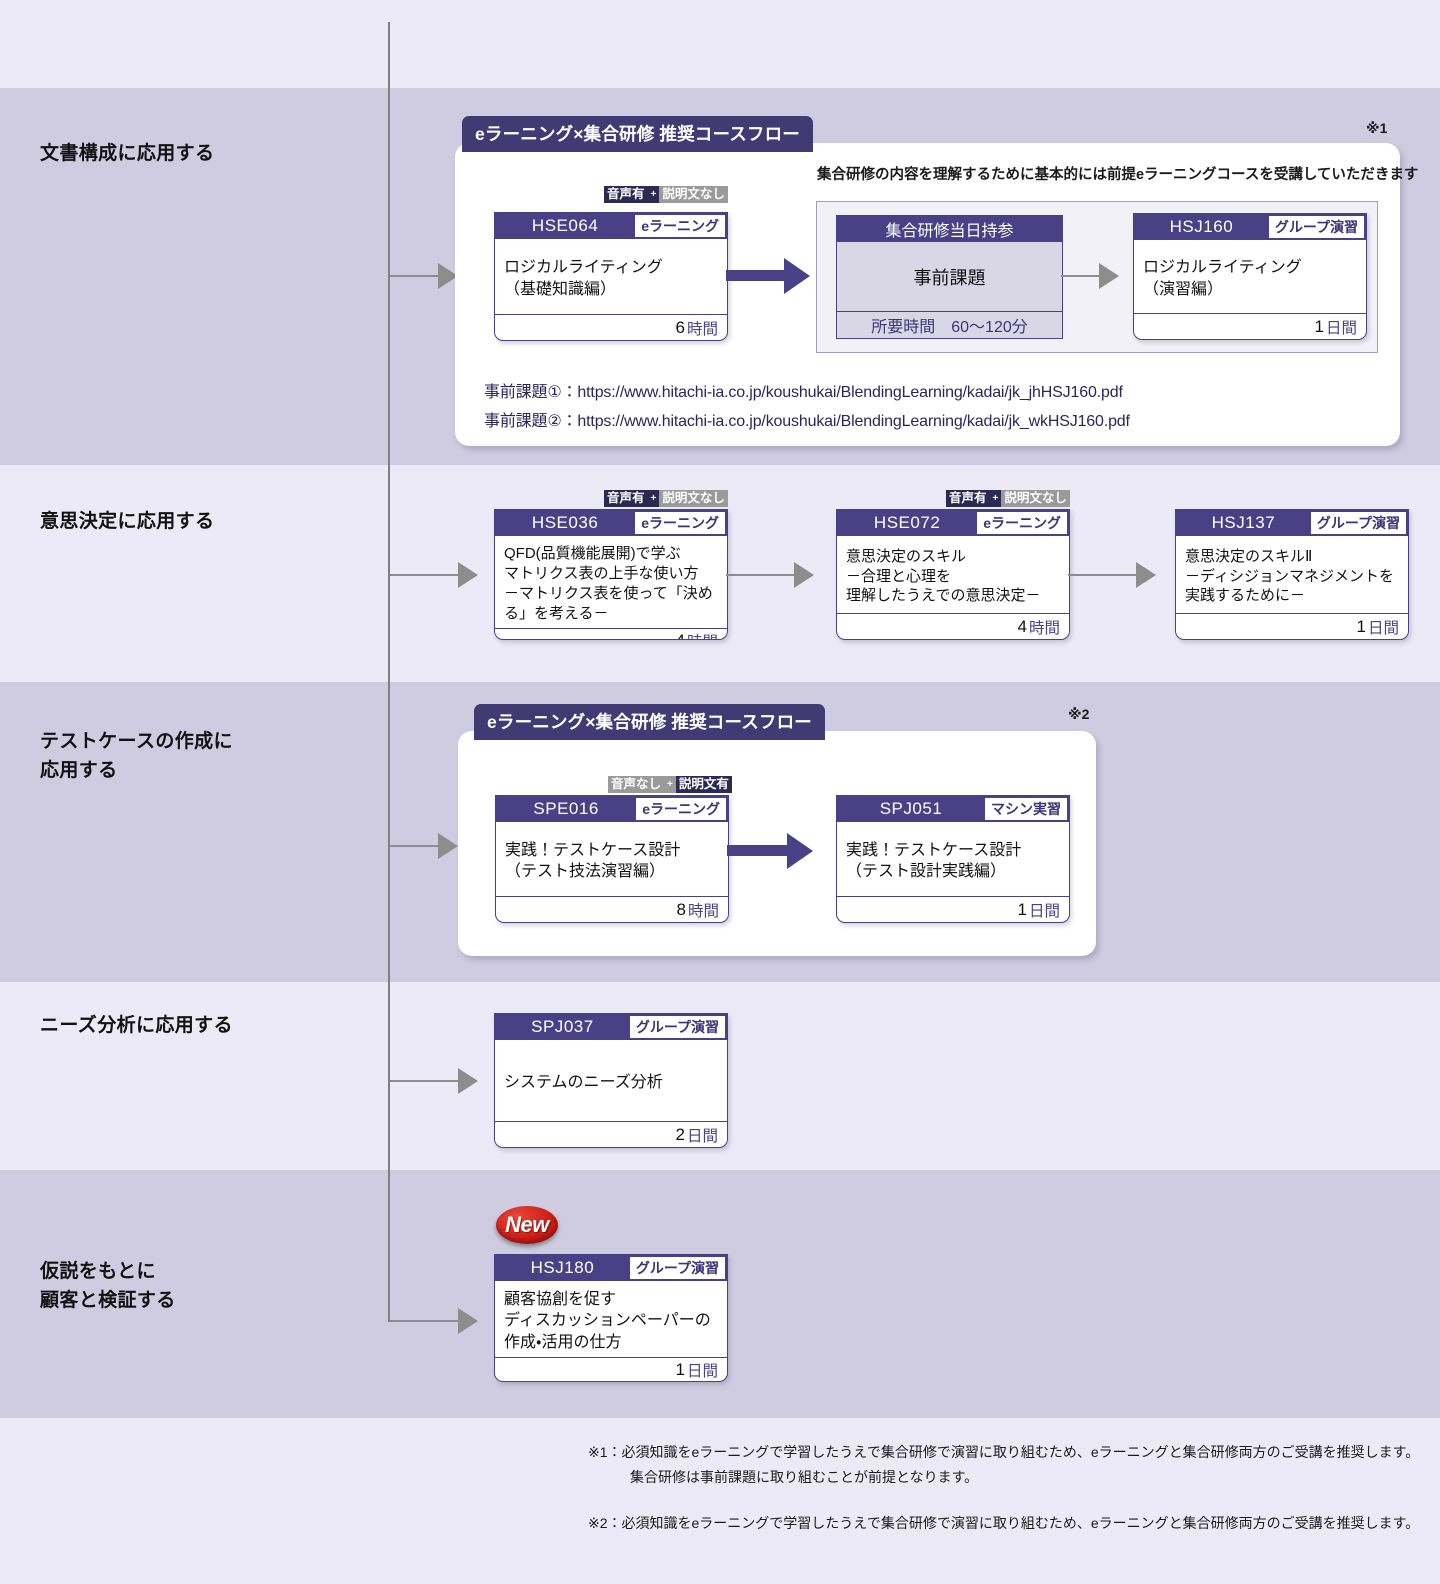  Describe the element at coordinates (565, 522) in the screenshot. I see `course-code: HSE036` at that location.